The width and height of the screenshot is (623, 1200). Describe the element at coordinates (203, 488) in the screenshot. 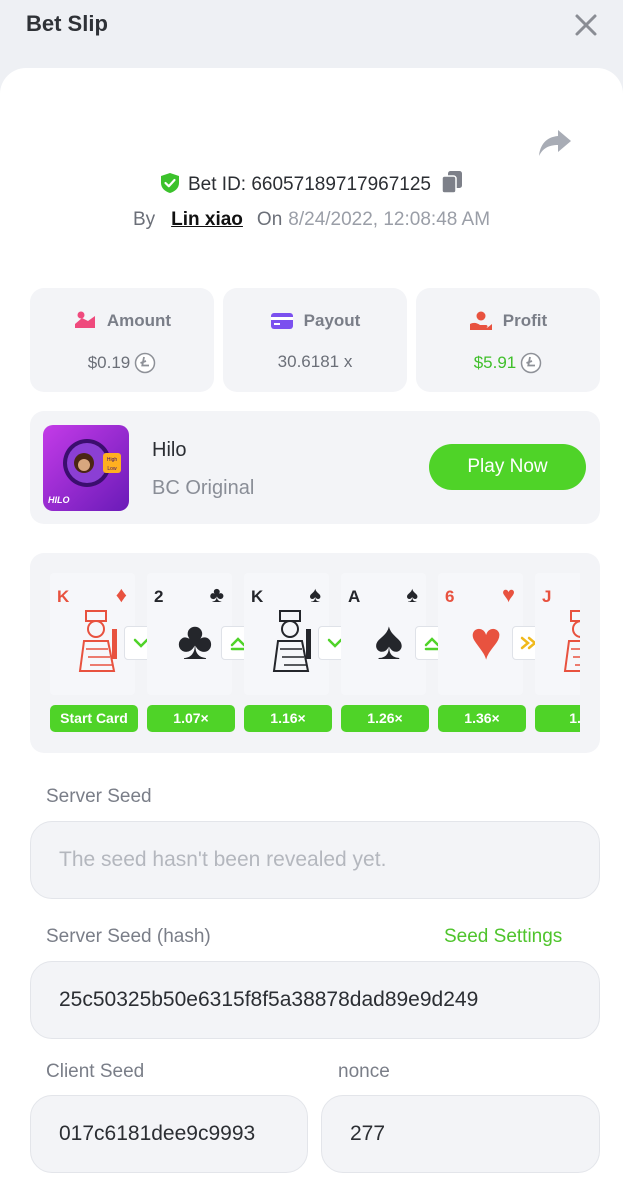

I see `game-provider: BC Original` at that location.